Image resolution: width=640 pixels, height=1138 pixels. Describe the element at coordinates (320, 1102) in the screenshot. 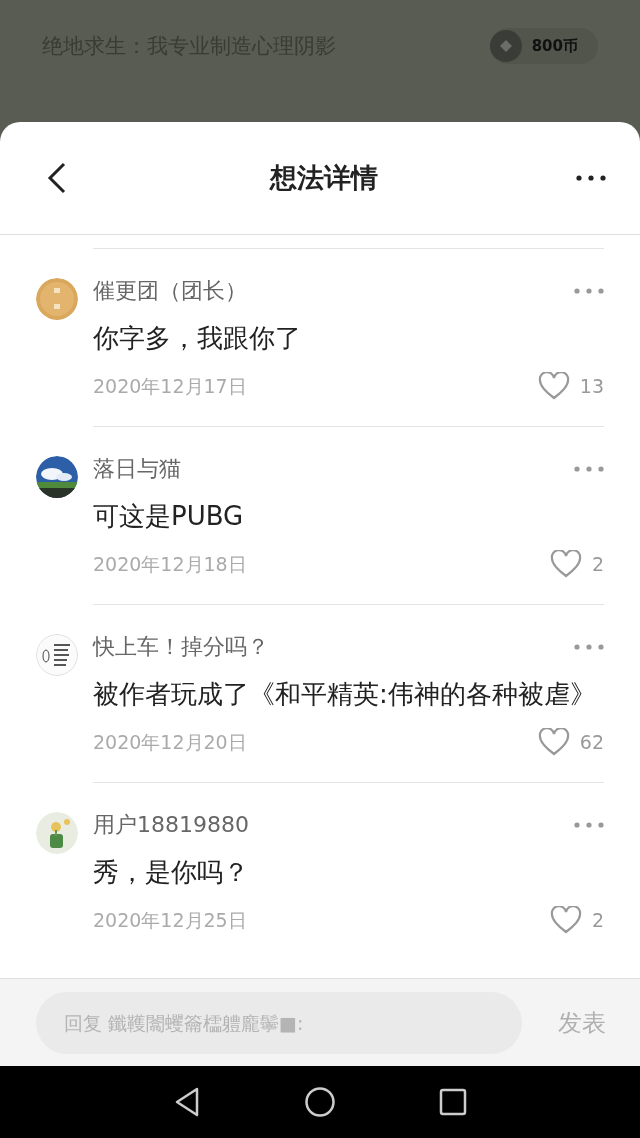

I see `home-icon` at that location.